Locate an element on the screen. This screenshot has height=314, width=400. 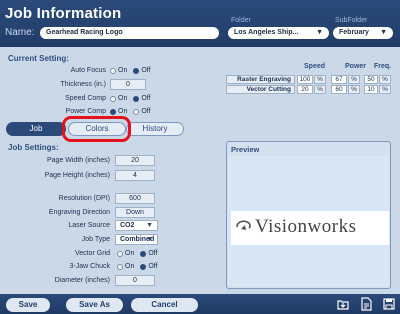
power-comp-radio-group: On Off is located at coordinates (130, 111).